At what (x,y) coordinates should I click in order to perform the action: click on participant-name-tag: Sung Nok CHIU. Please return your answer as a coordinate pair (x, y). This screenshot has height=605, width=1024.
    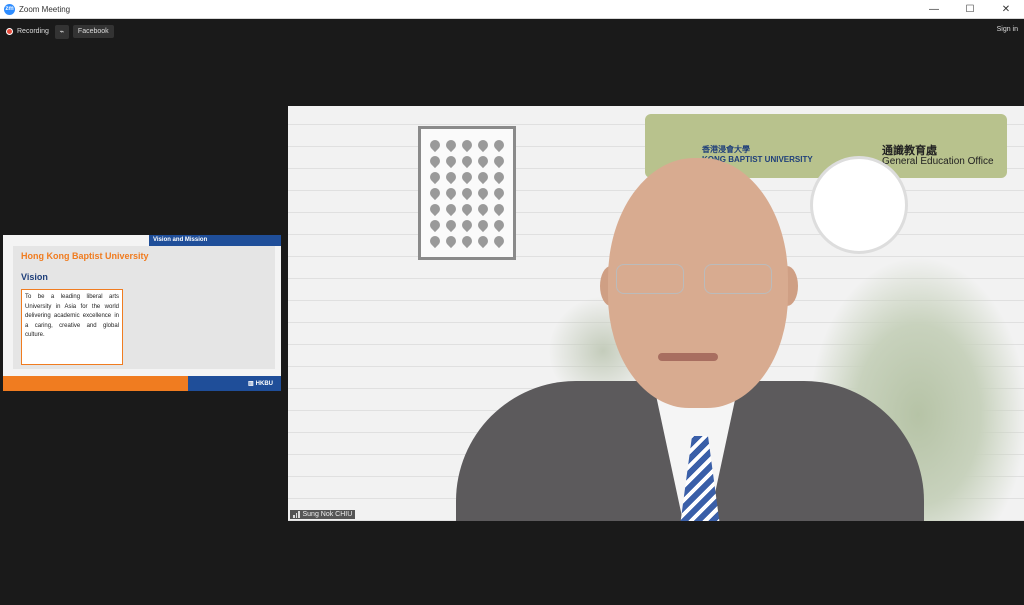
    Looking at the image, I should click on (323, 514).